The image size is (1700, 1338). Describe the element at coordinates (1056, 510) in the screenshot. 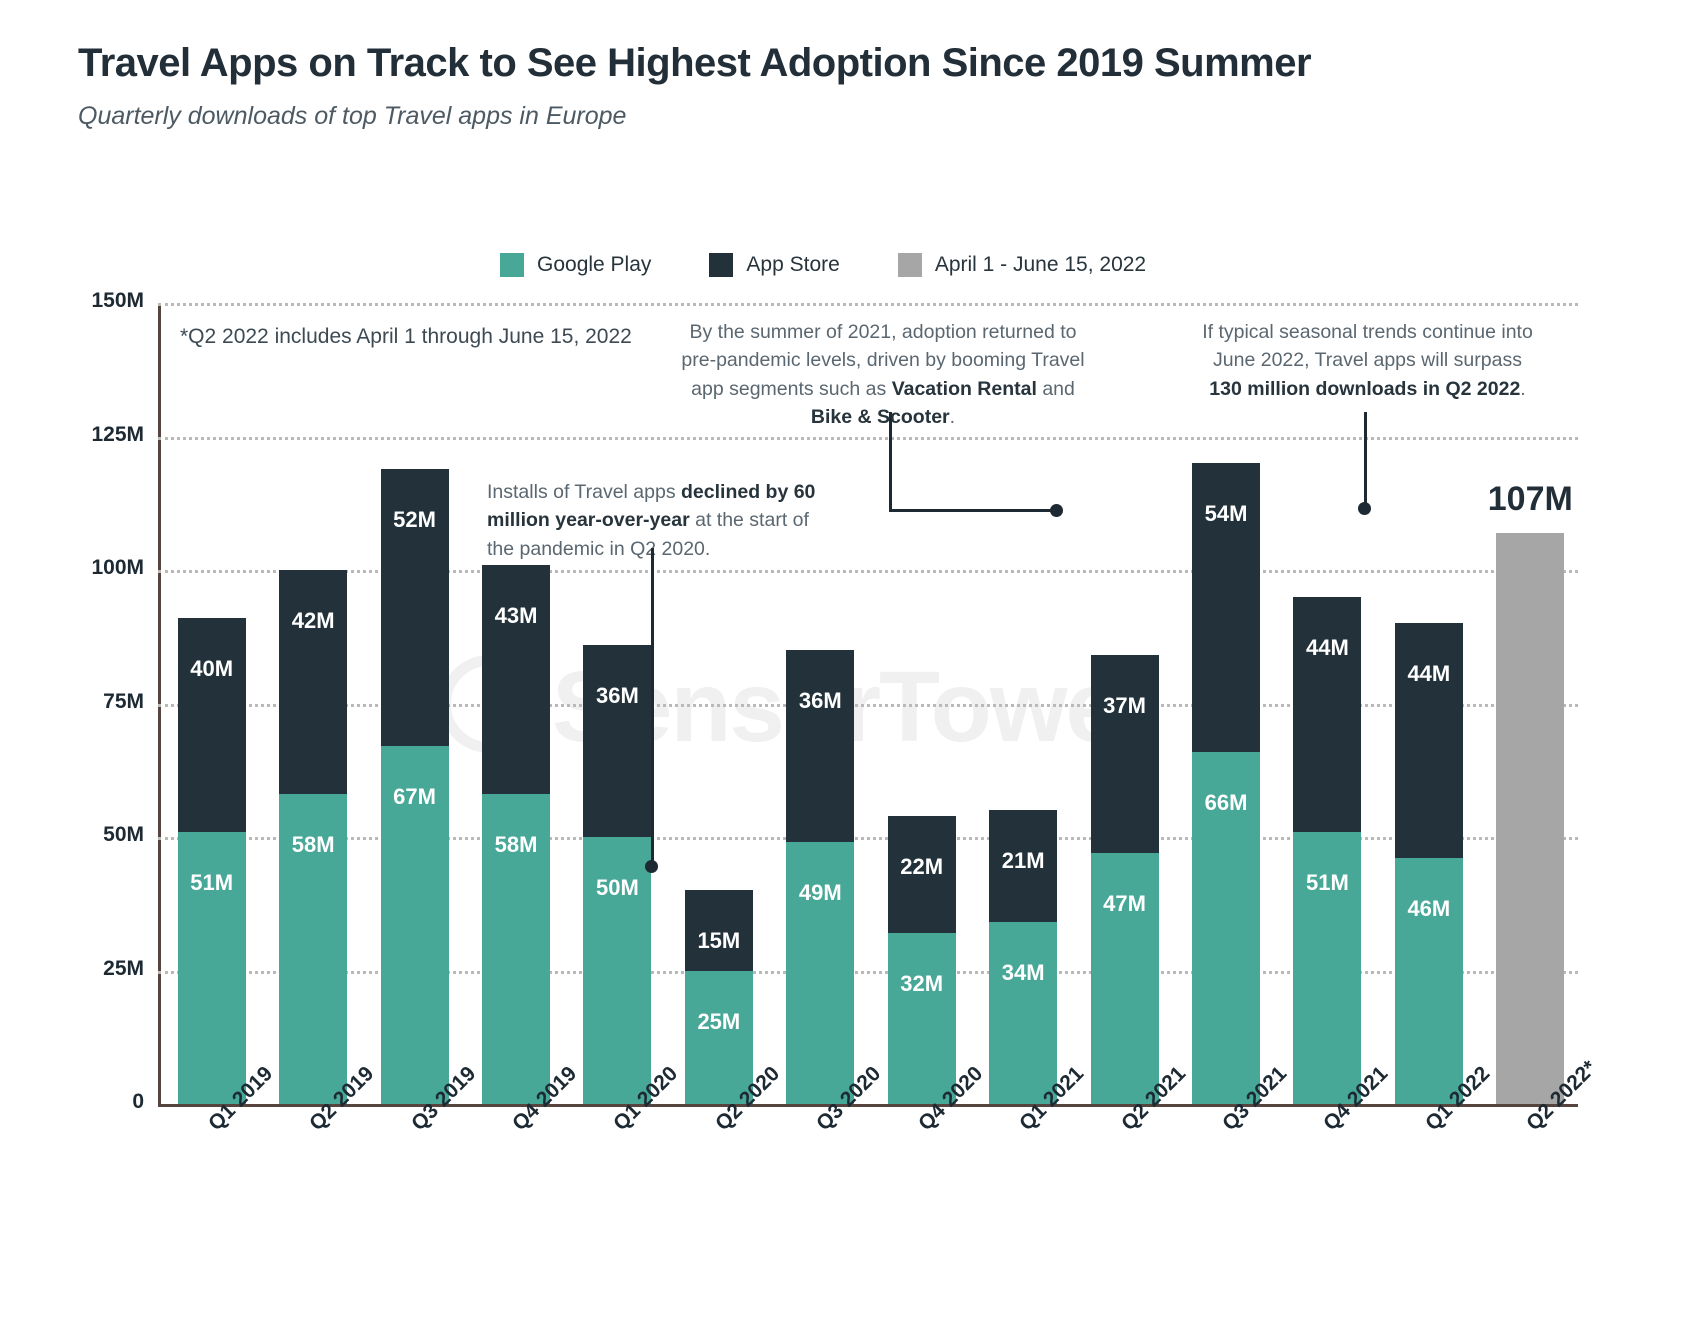

I see `leader-dot-summer-2021` at that location.